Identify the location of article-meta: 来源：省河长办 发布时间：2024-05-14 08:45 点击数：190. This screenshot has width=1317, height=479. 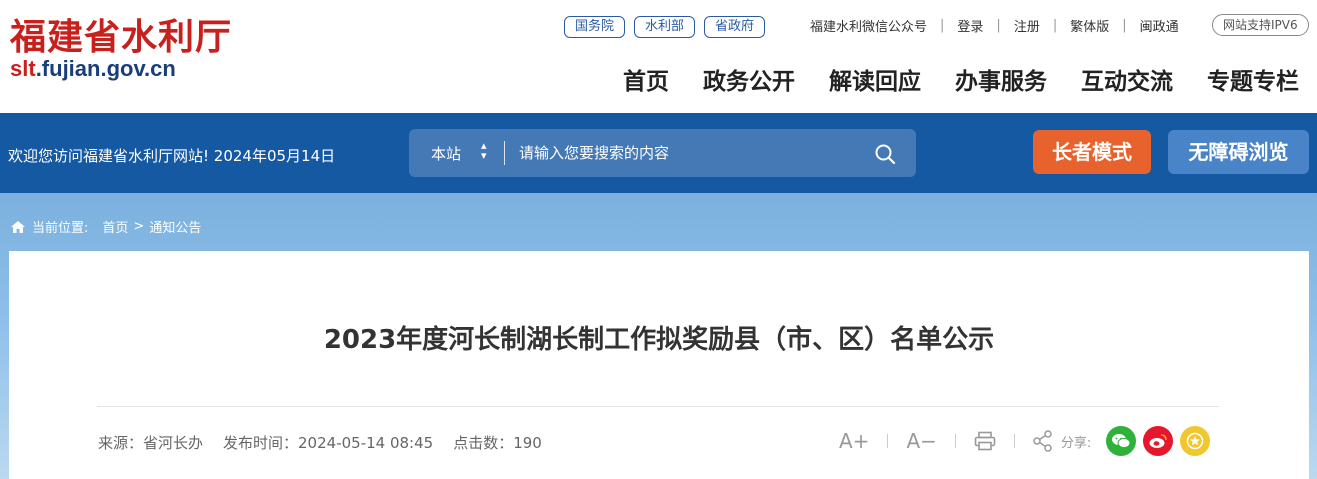
(330, 442).